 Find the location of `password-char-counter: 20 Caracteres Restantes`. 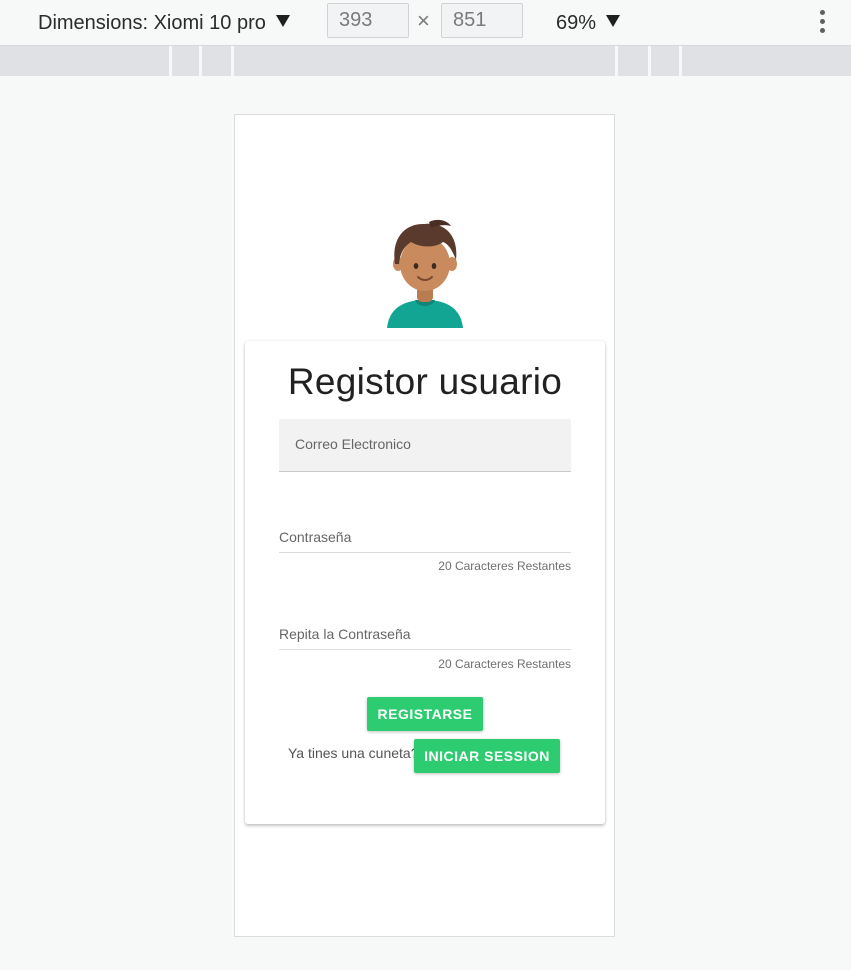

password-char-counter: 20 Caracteres Restantes is located at coordinates (504, 566).